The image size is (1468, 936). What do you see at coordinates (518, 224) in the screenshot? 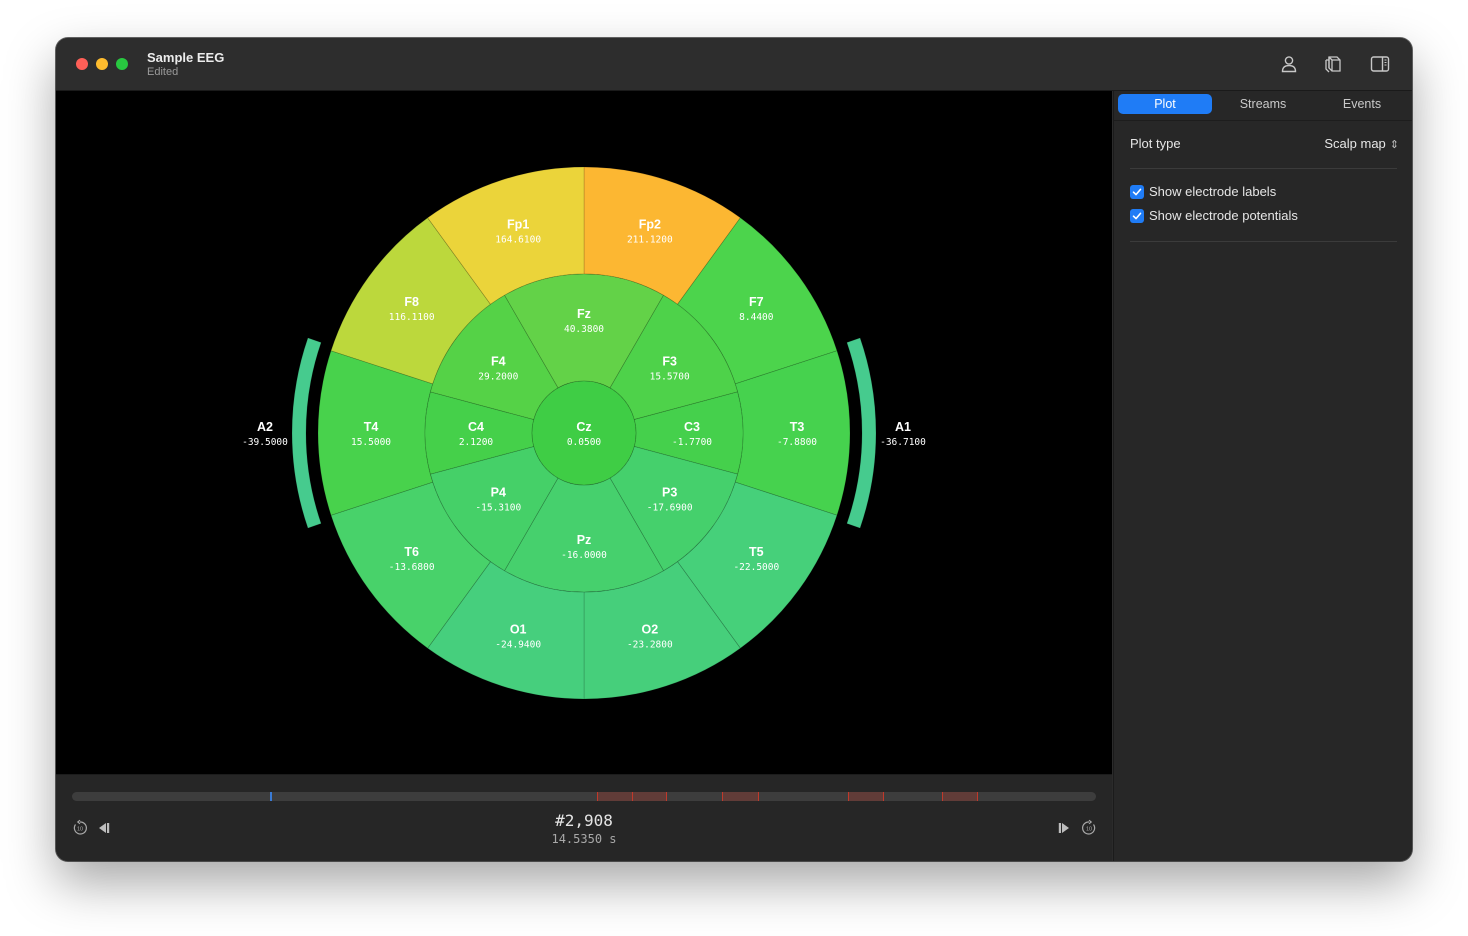
I see `electrode-name: Fp1` at bounding box center [518, 224].